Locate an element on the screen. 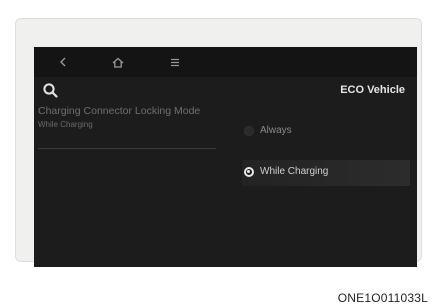  figure-code: ONE1O011033L is located at coordinates (382, 298).